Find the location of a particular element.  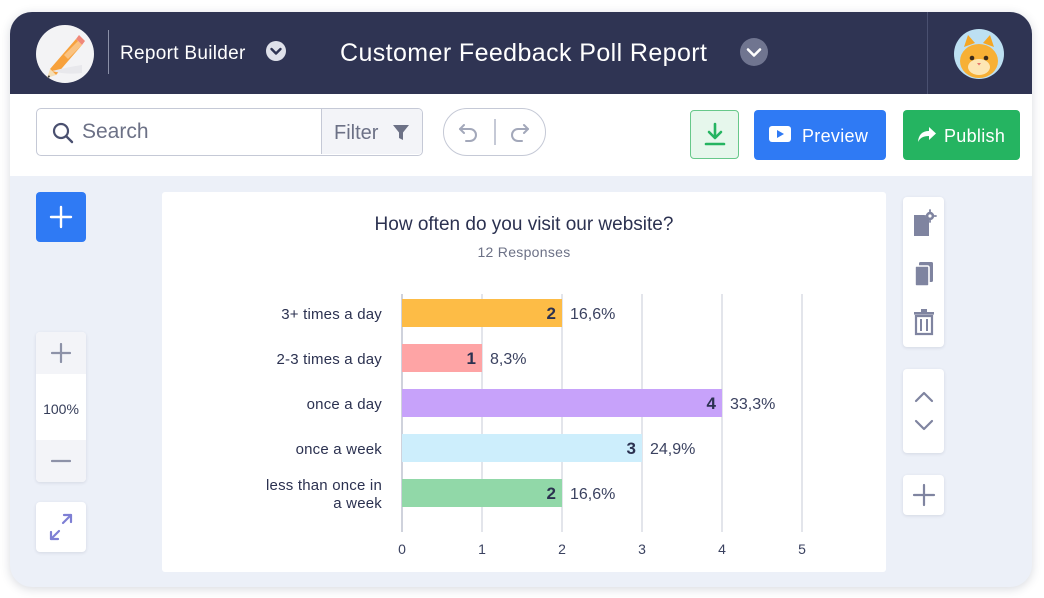

header-divider-right is located at coordinates (927, 53).